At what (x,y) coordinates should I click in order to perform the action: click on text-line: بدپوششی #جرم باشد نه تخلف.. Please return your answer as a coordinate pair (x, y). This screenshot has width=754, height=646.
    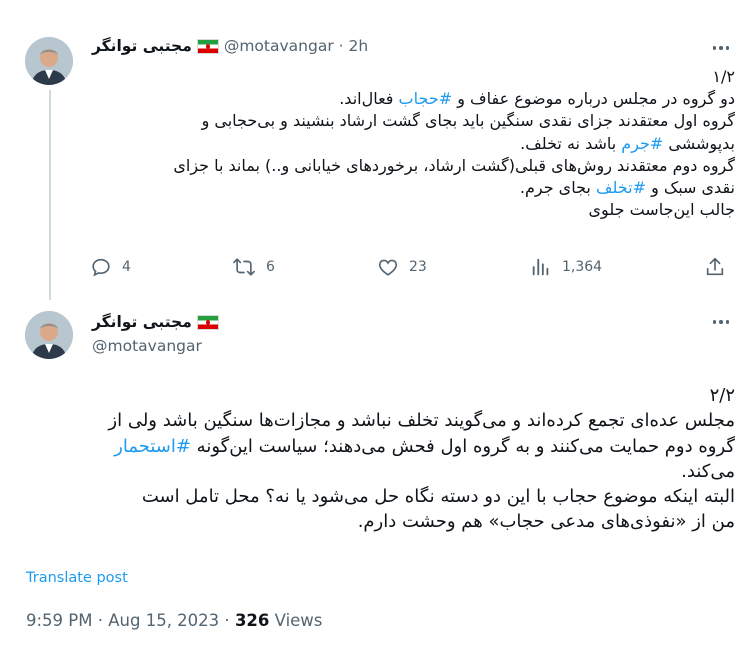
    Looking at the image, I should click on (627, 143).